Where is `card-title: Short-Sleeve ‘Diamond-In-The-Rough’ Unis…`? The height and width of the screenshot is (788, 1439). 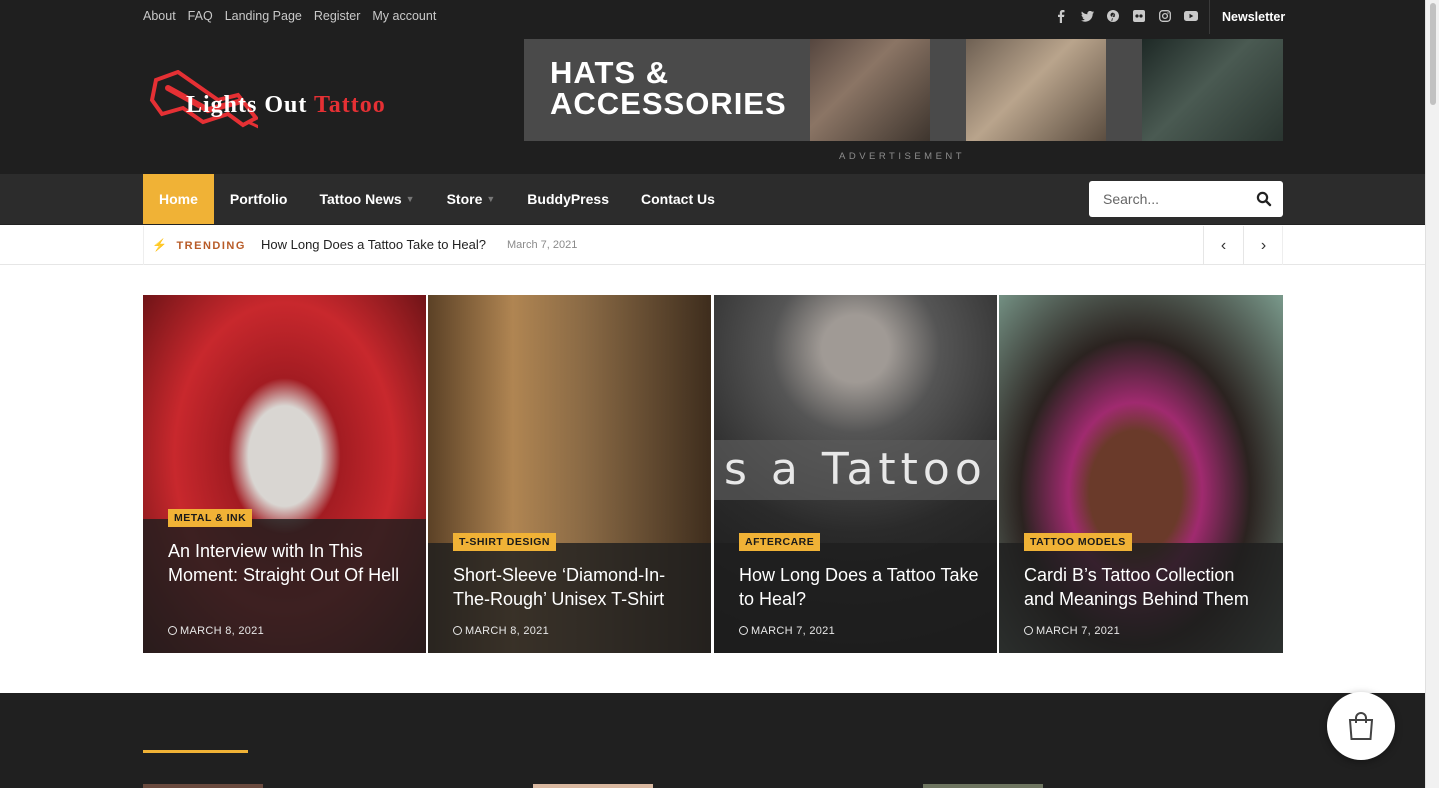 card-title: Short-Sleeve ‘Diamond-In-The-Rough’ Unis… is located at coordinates (573, 587).